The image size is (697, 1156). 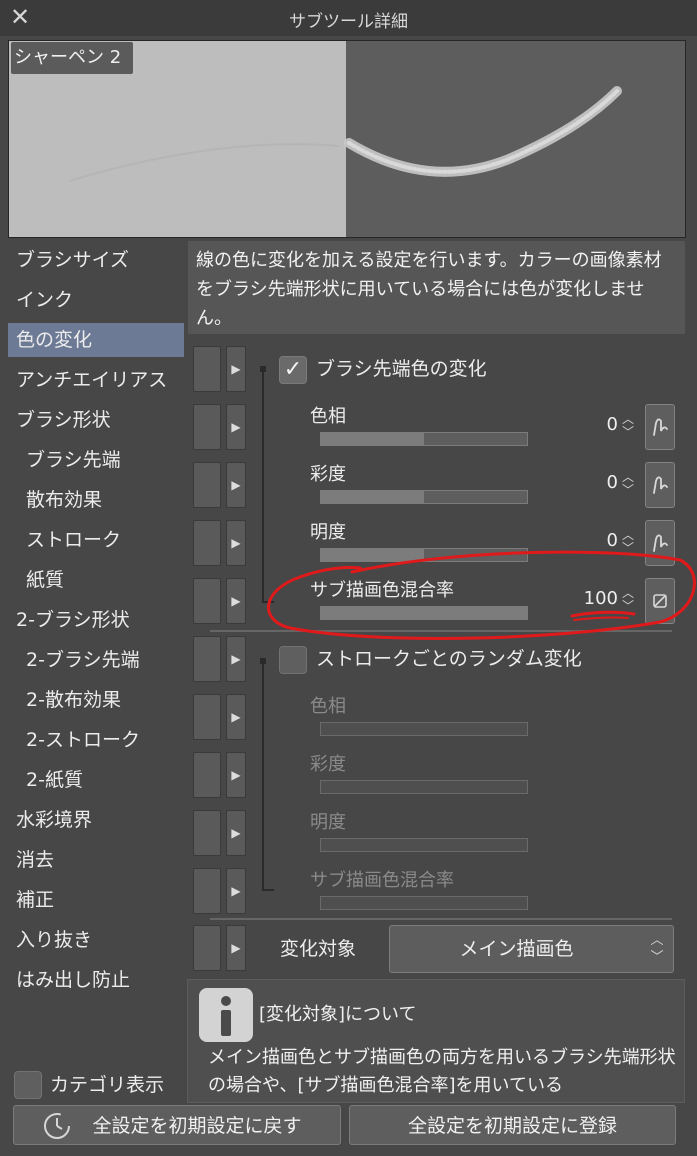 I want to click on category-item: 2-散布効果, so click(x=96, y=700).